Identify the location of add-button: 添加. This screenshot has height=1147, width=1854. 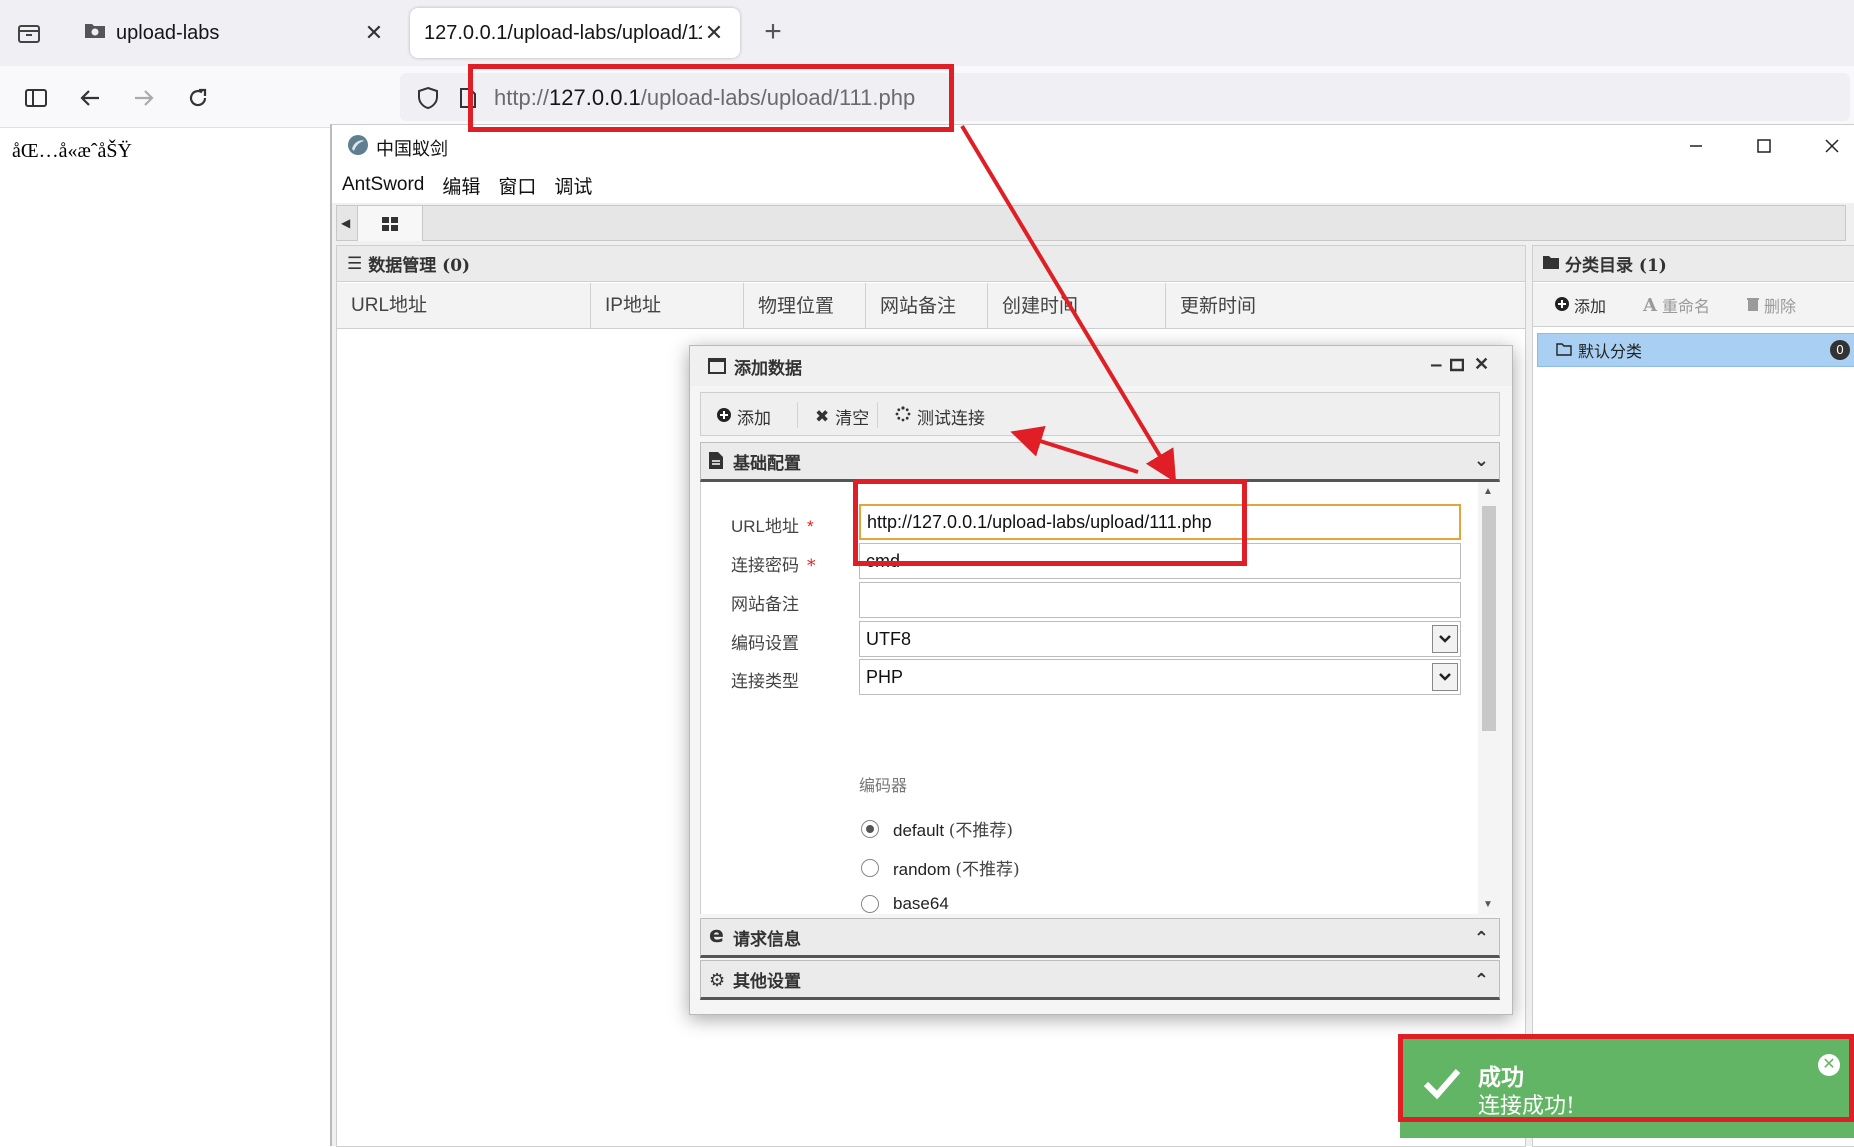
(744, 416).